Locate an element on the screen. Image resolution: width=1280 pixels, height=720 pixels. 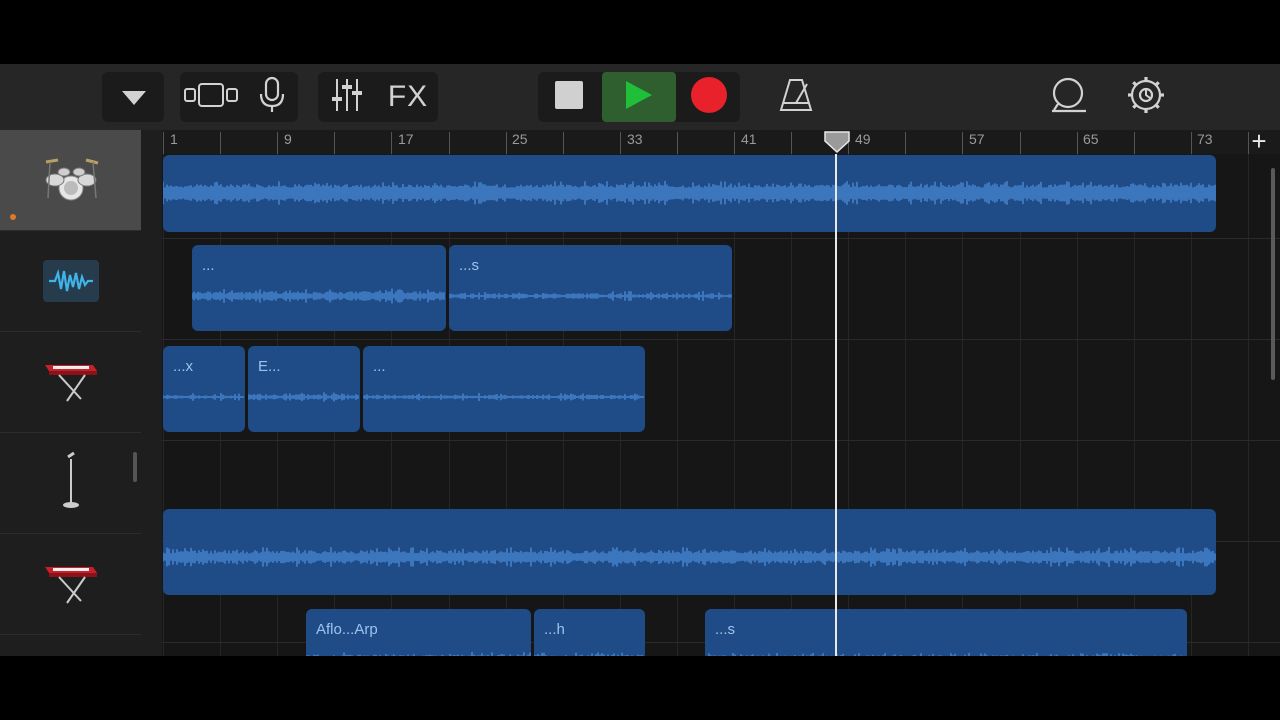
record-button is located at coordinates (709, 97).